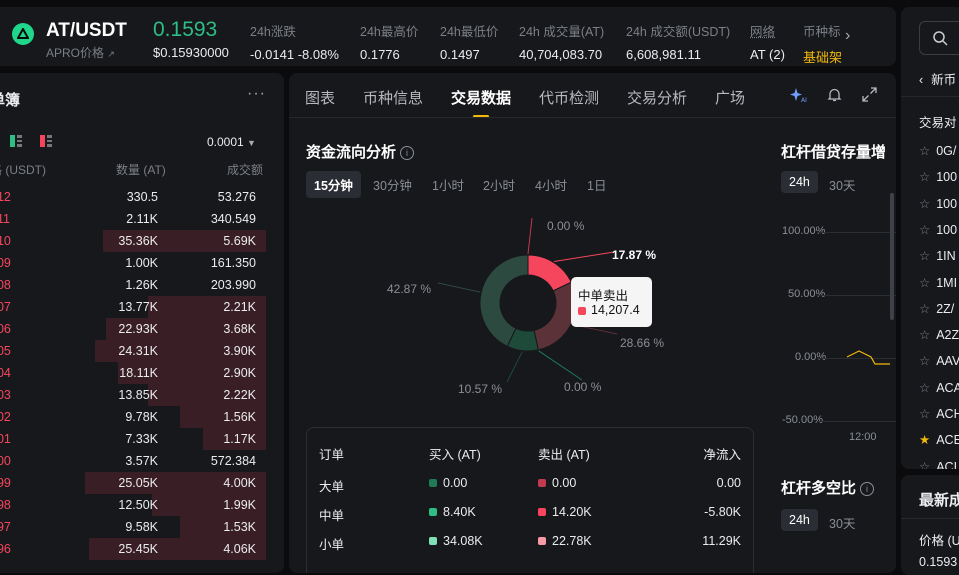 This screenshot has width=959, height=575. I want to click on donut-label-large-sell: 0.00 %, so click(566, 226).